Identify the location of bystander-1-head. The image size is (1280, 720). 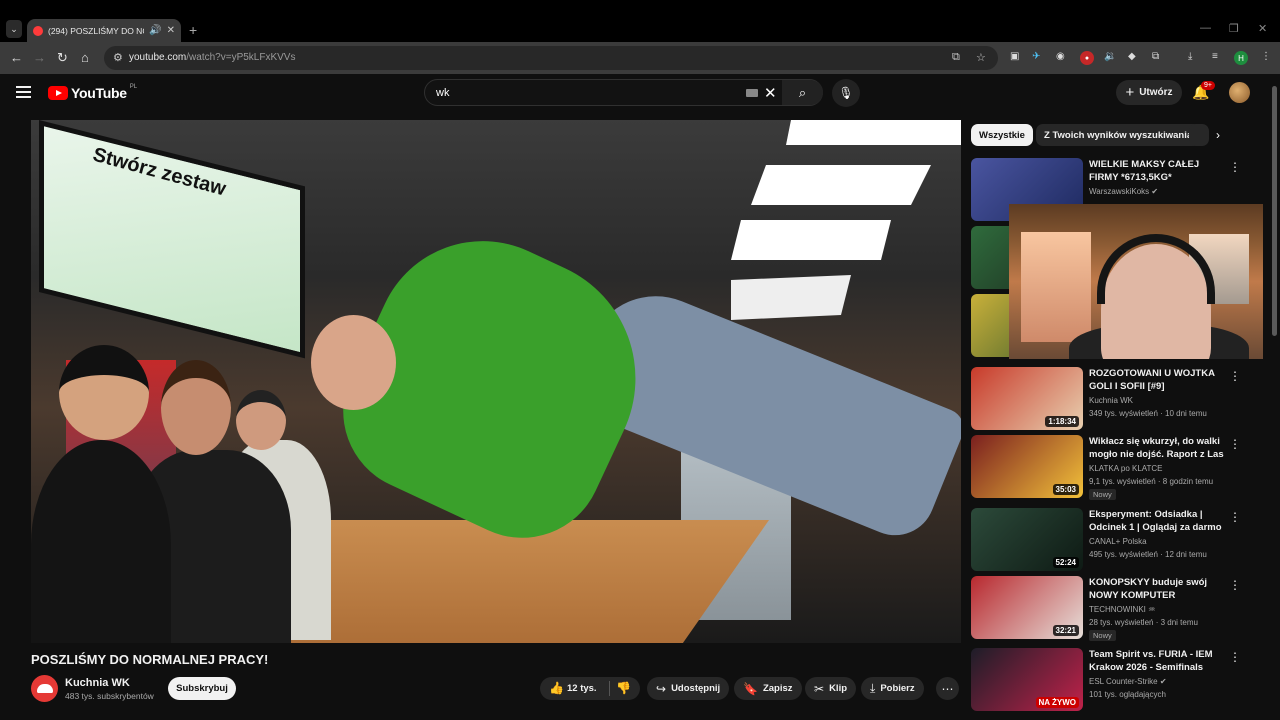
(104, 392).